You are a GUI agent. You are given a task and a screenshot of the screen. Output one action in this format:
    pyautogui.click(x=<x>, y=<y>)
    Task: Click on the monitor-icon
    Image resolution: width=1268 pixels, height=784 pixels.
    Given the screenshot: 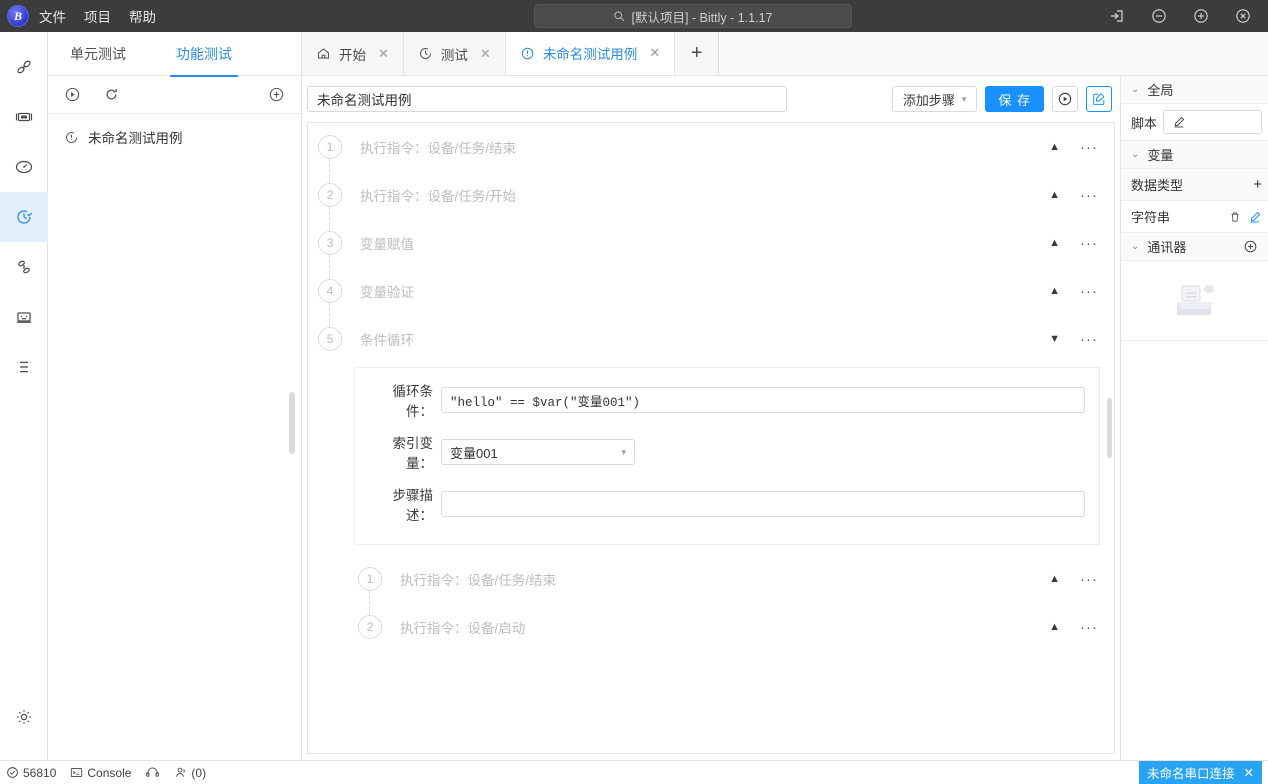 What is the action you would take?
    pyautogui.click(x=24, y=317)
    